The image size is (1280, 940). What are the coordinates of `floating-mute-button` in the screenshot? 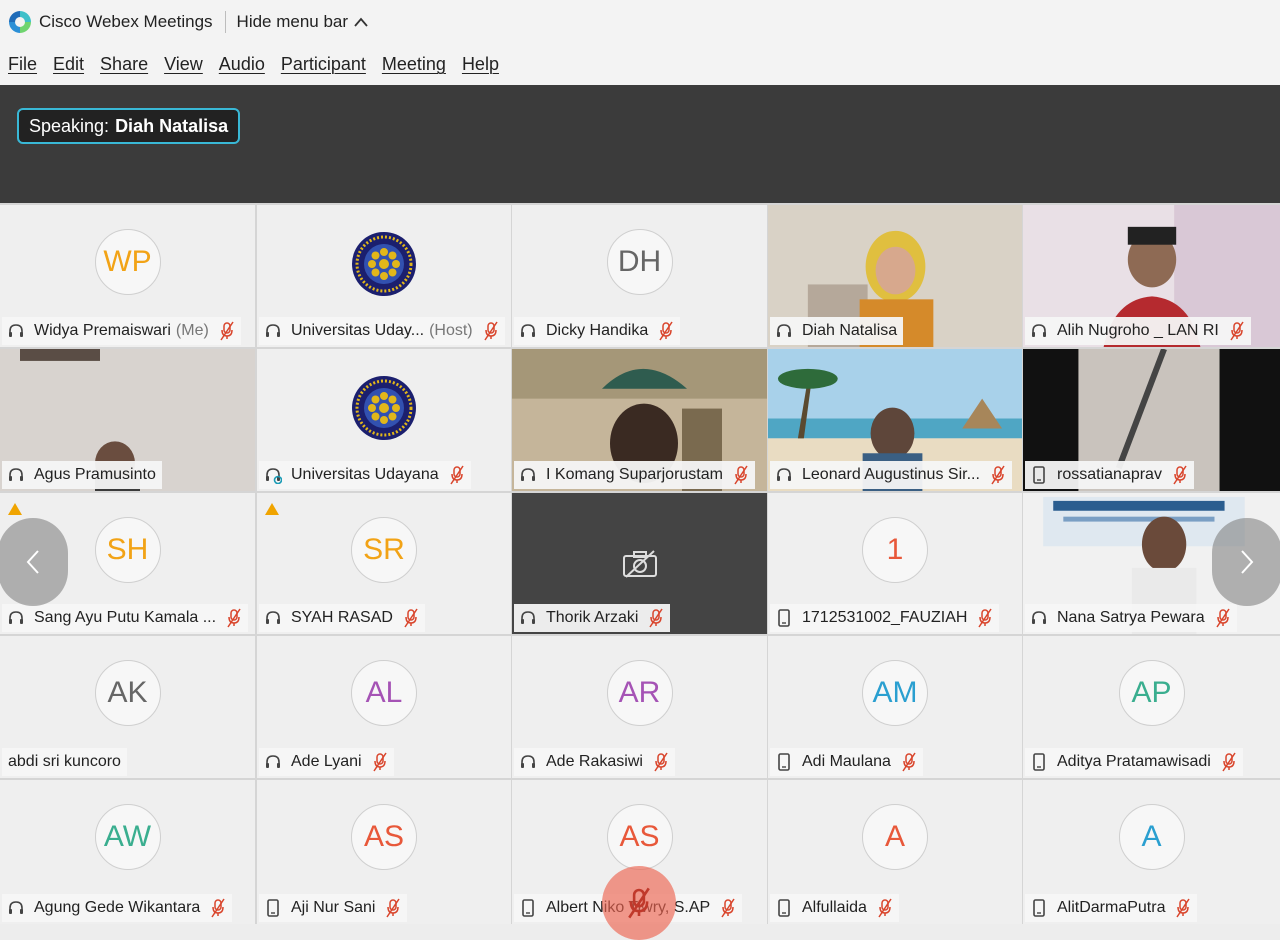 It's located at (639, 903).